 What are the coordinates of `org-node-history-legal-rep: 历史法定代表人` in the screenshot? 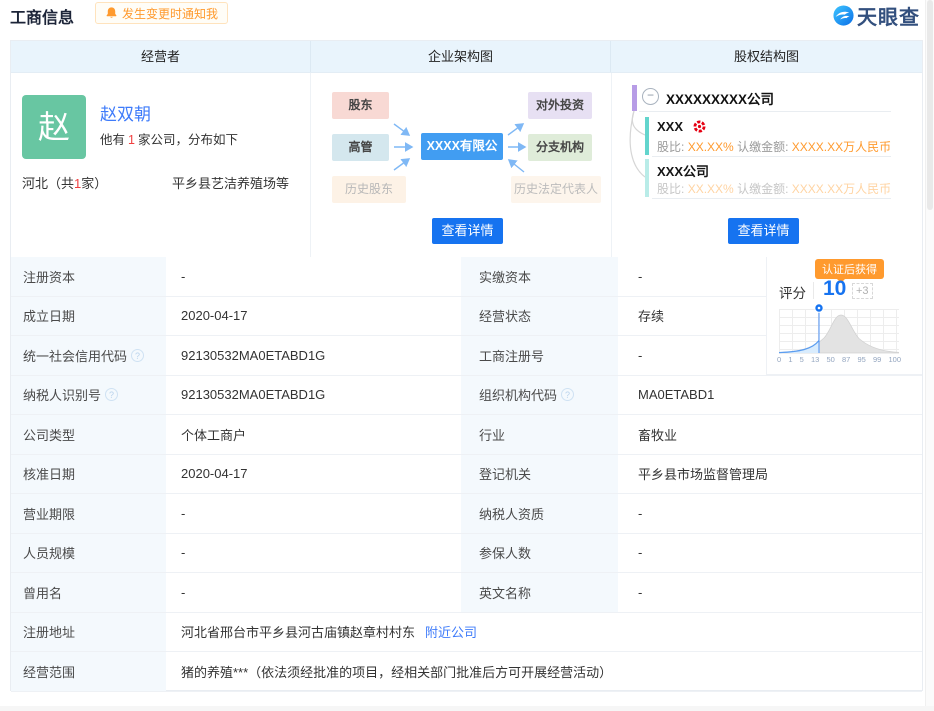 It's located at (556, 189).